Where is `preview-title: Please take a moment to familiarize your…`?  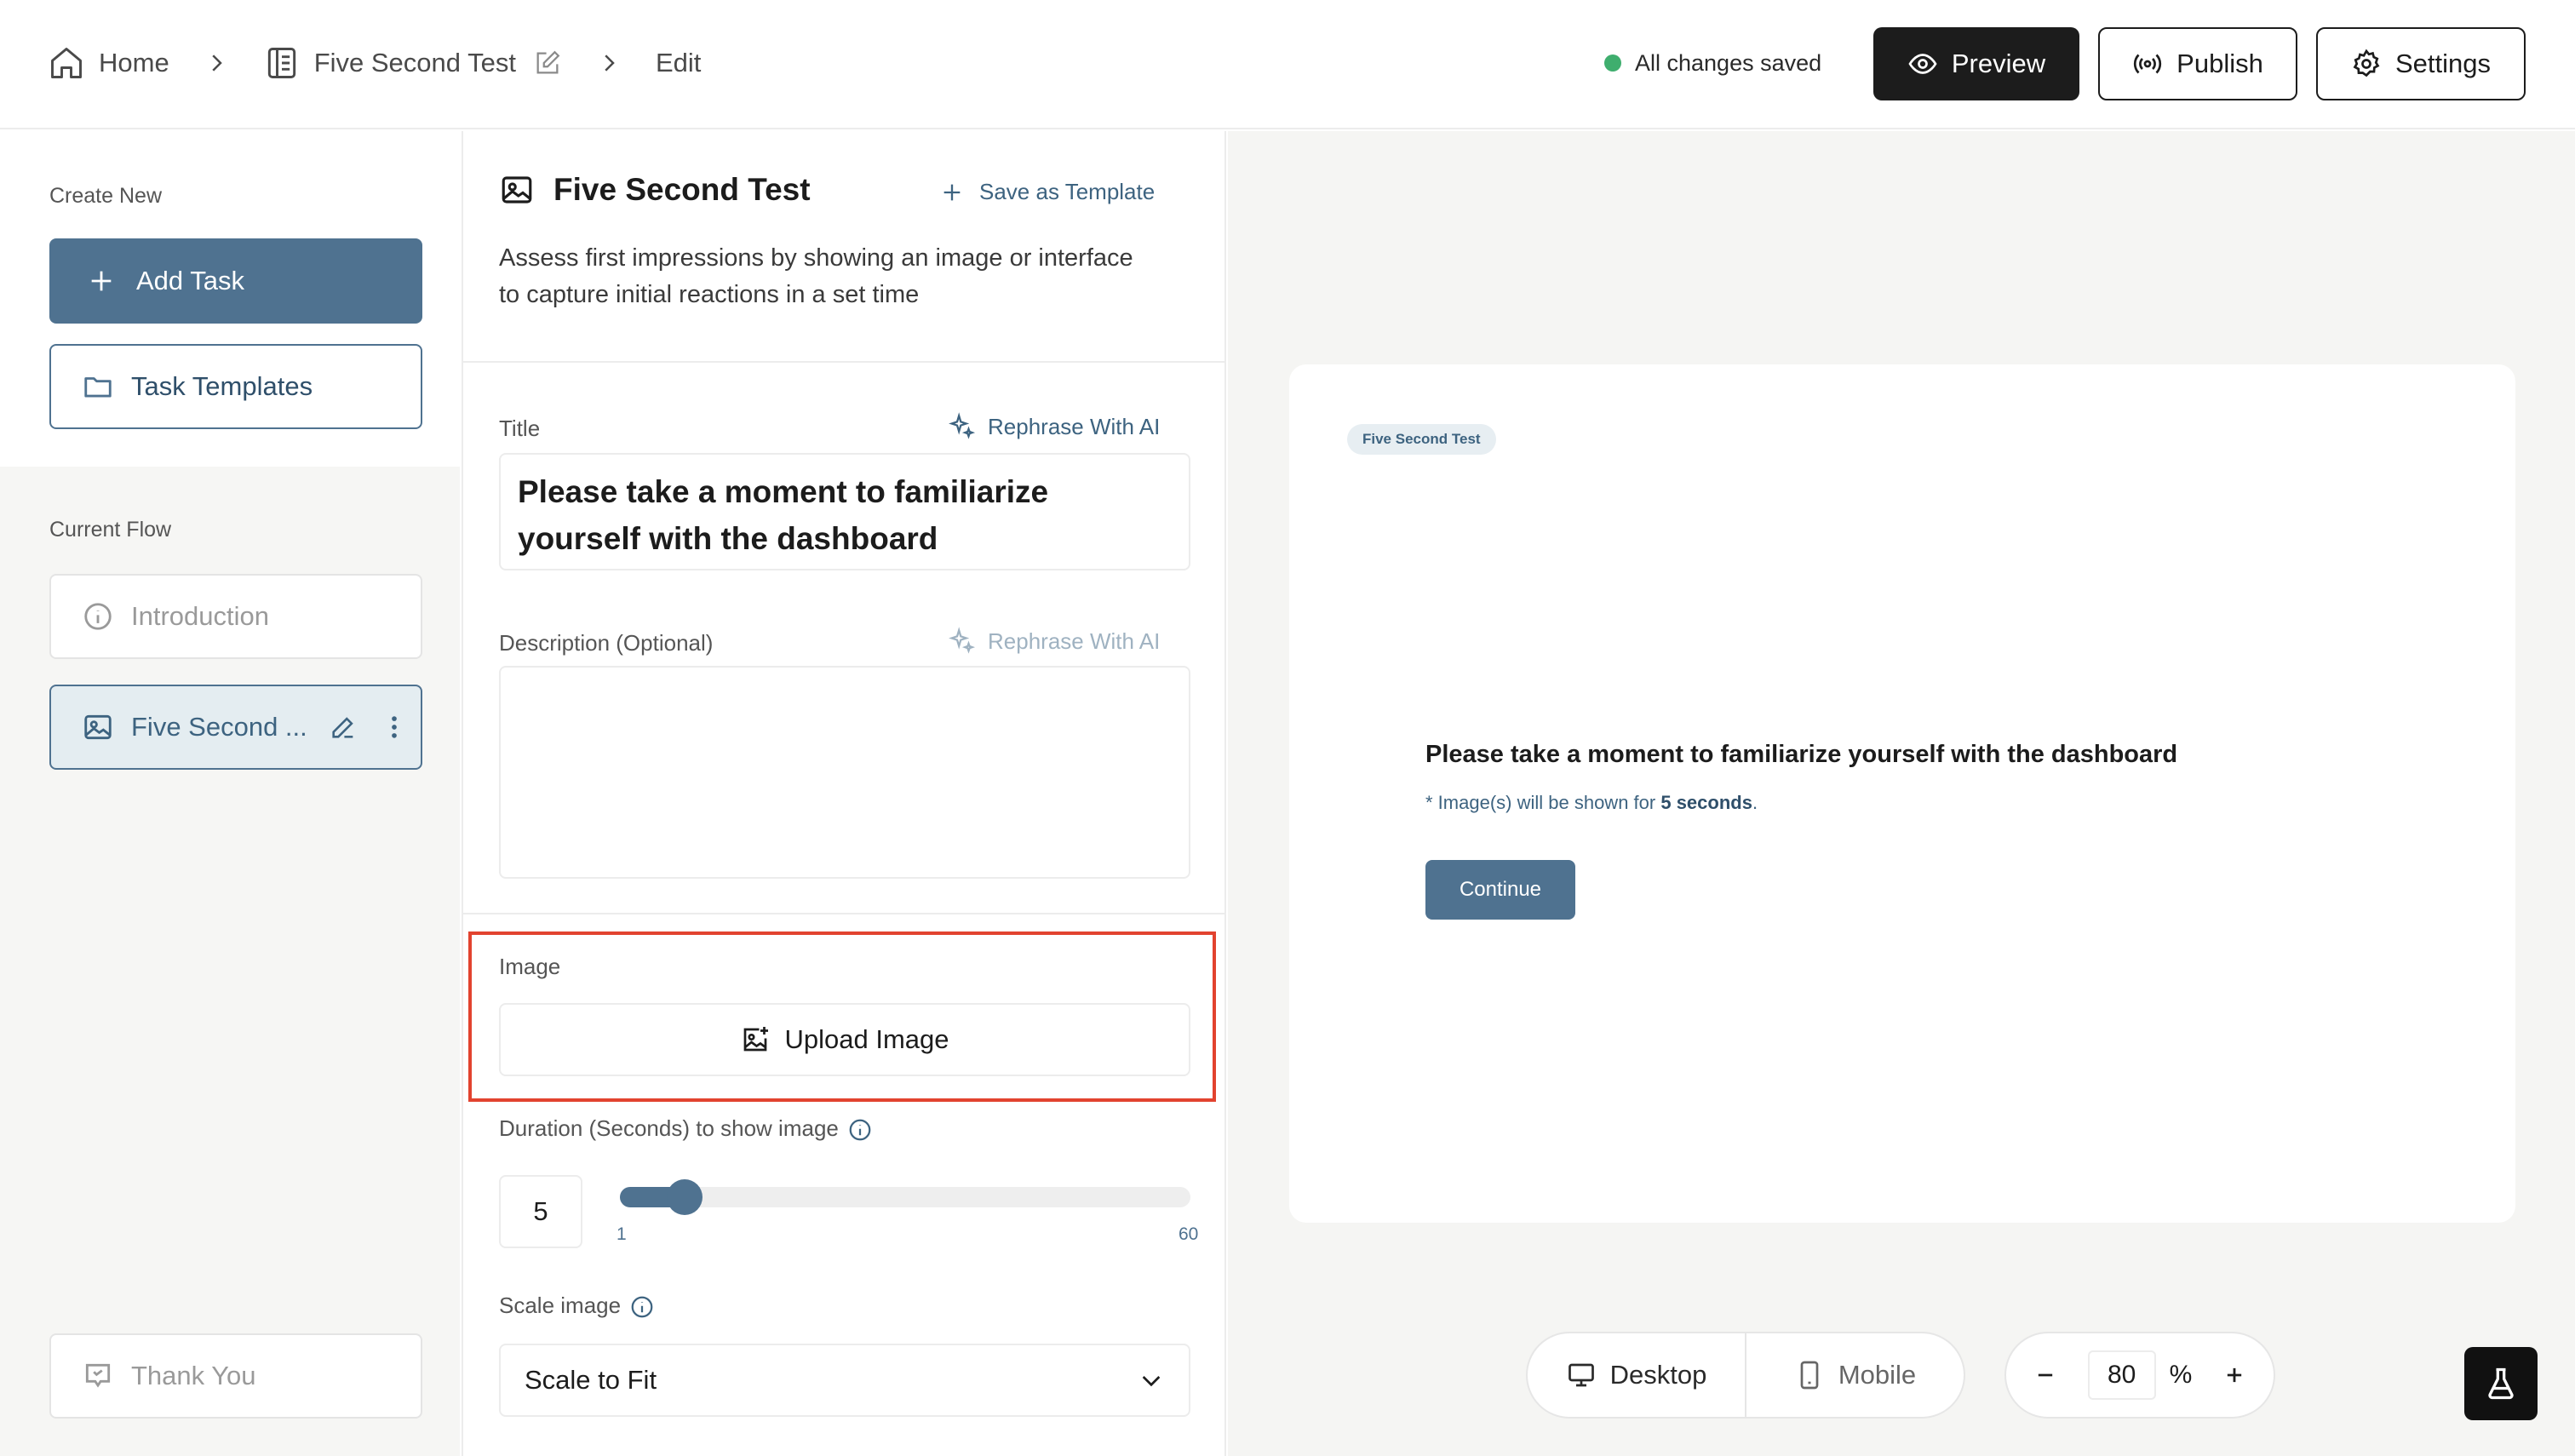 preview-title: Please take a moment to familiarize your… is located at coordinates (1801, 754).